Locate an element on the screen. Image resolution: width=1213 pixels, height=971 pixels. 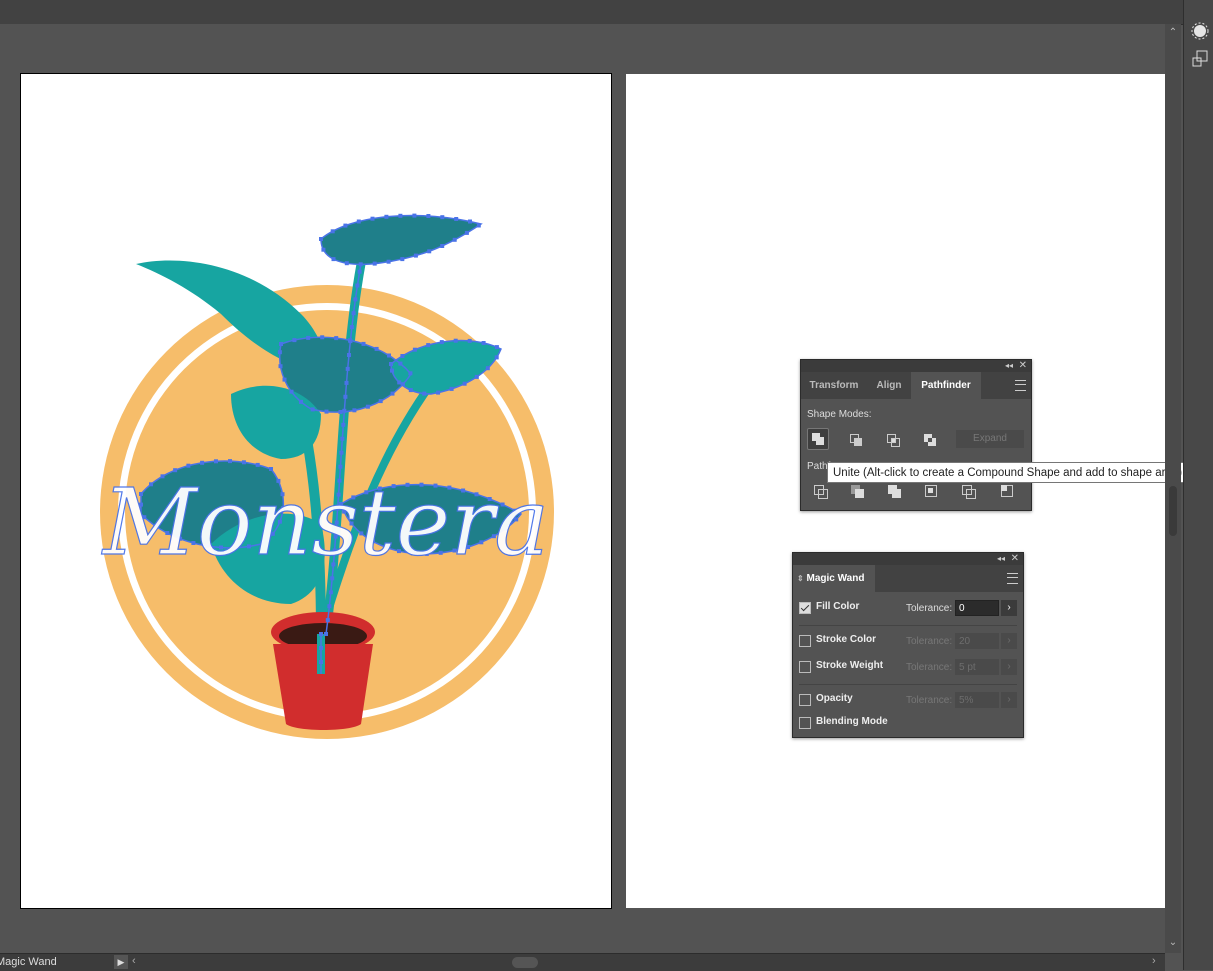
tab-align: Align is located at coordinates (889, 385).